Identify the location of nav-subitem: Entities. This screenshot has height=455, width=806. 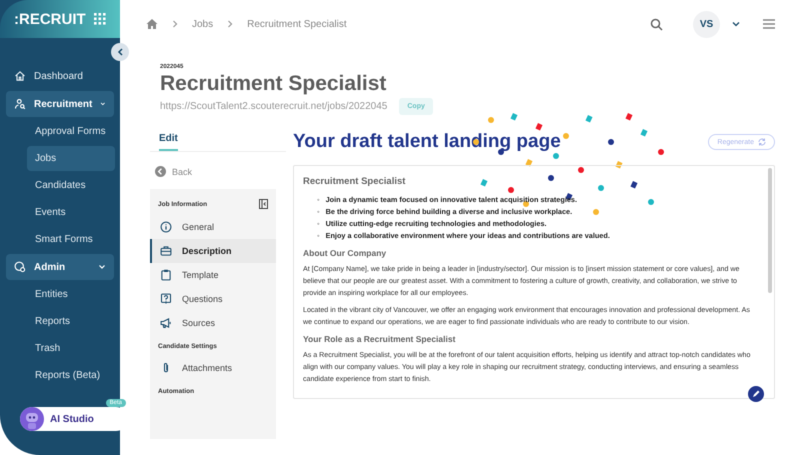
(71, 294).